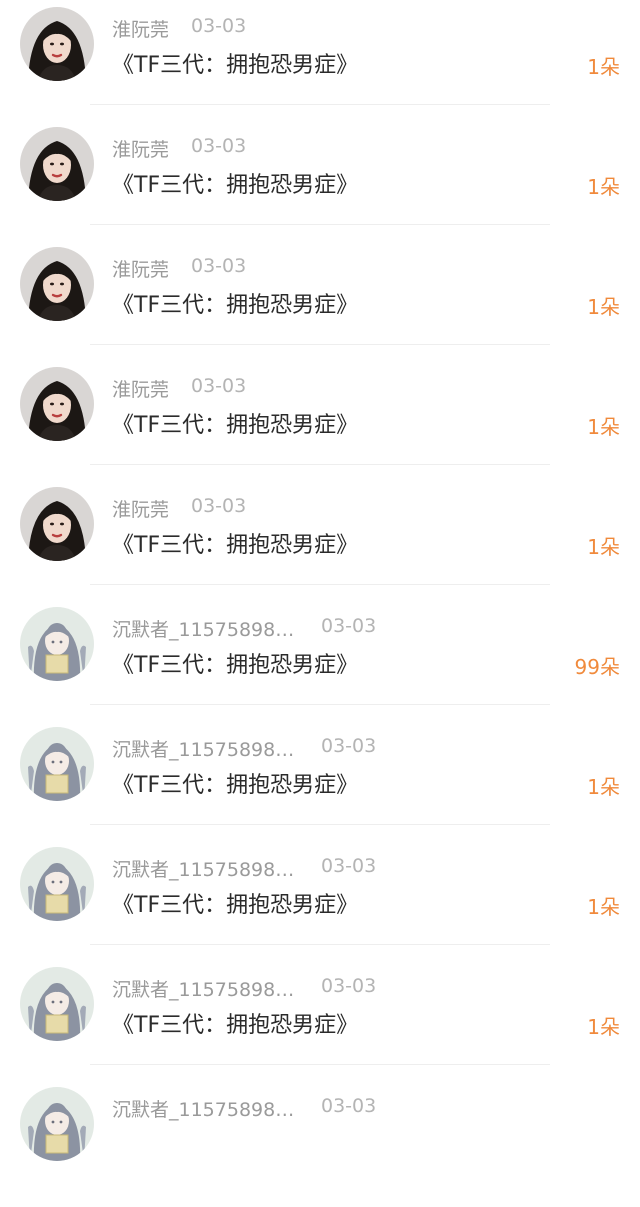  I want to click on gift-record-row: 沉默者_11575898… 03-03 《TF三代：拥抱恐男症》 99朵, so click(320, 667).